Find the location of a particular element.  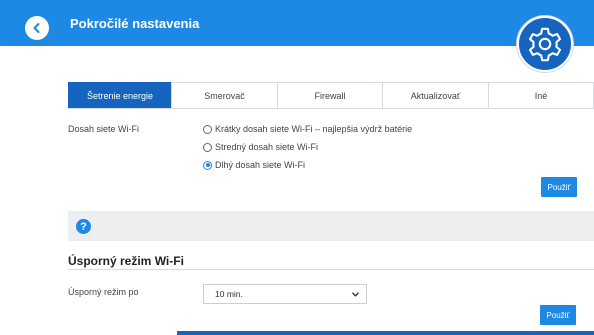

apply-power-save-button: Použiť is located at coordinates (558, 315).